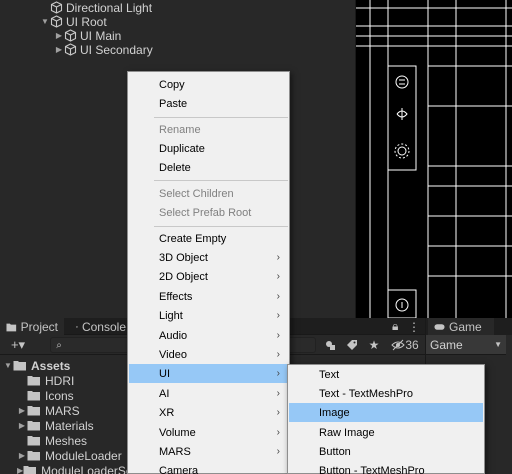  Describe the element at coordinates (208, 373) in the screenshot. I see `menu-item-ui: UI ›` at that location.